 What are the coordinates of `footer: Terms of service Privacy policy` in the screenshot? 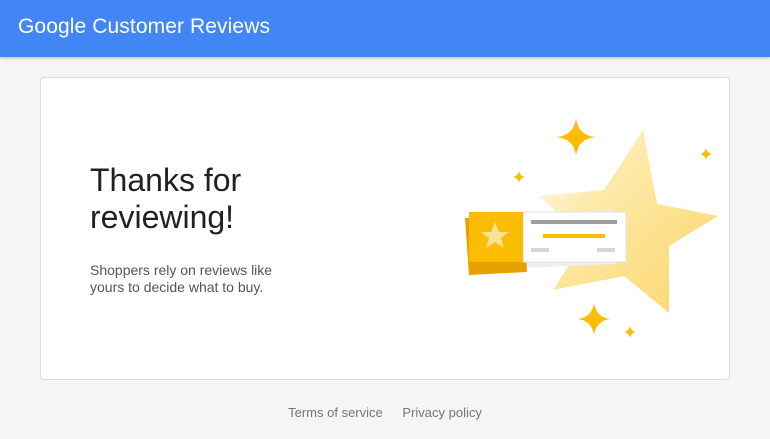 It's located at (385, 412).